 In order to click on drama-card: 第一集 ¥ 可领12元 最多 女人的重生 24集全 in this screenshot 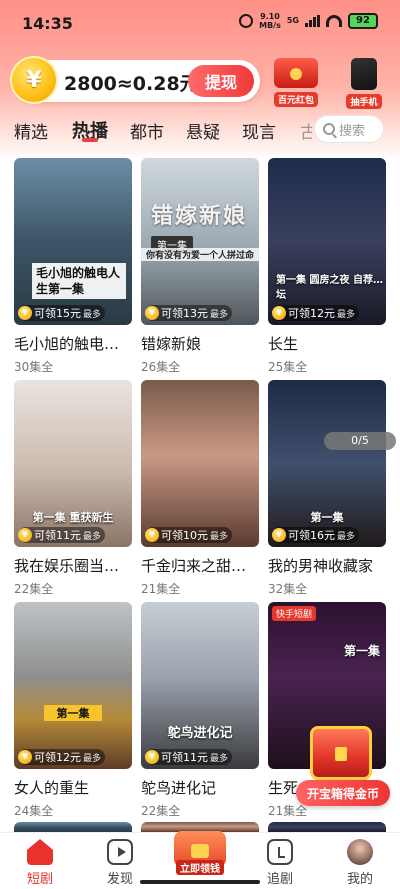, I will do `click(73, 710)`.